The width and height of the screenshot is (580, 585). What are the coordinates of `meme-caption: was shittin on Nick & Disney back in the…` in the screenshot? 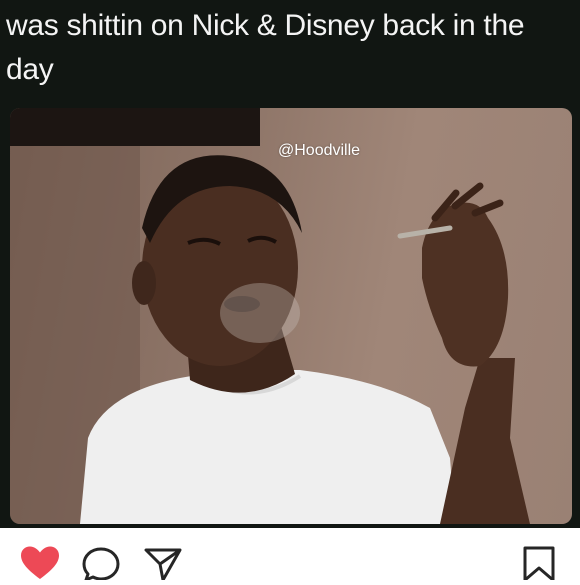 It's located at (265, 47).